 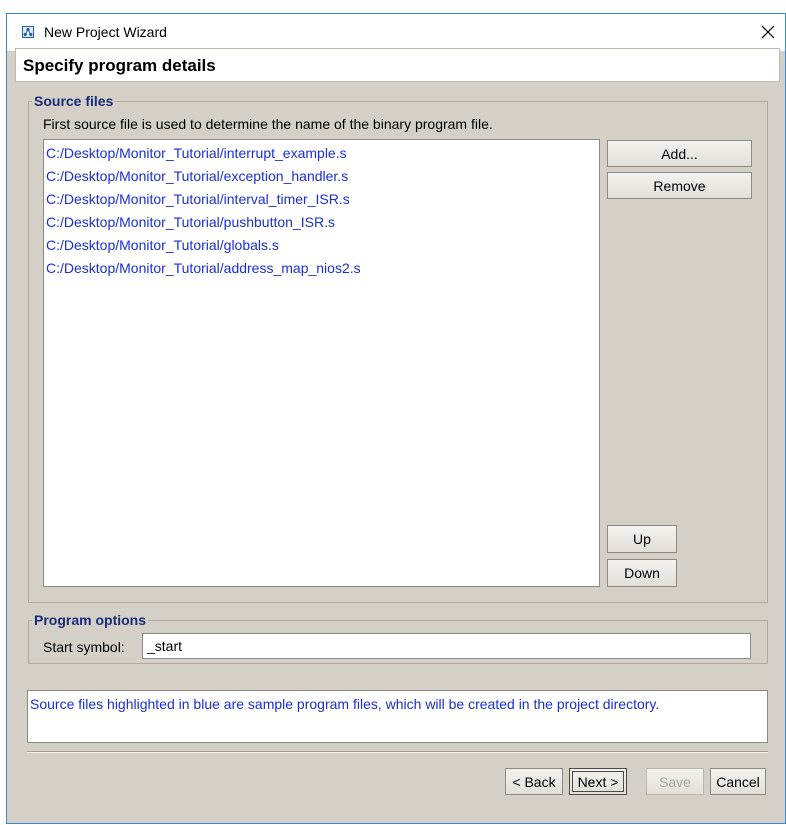 I want to click on close-icon, so click(x=768, y=32).